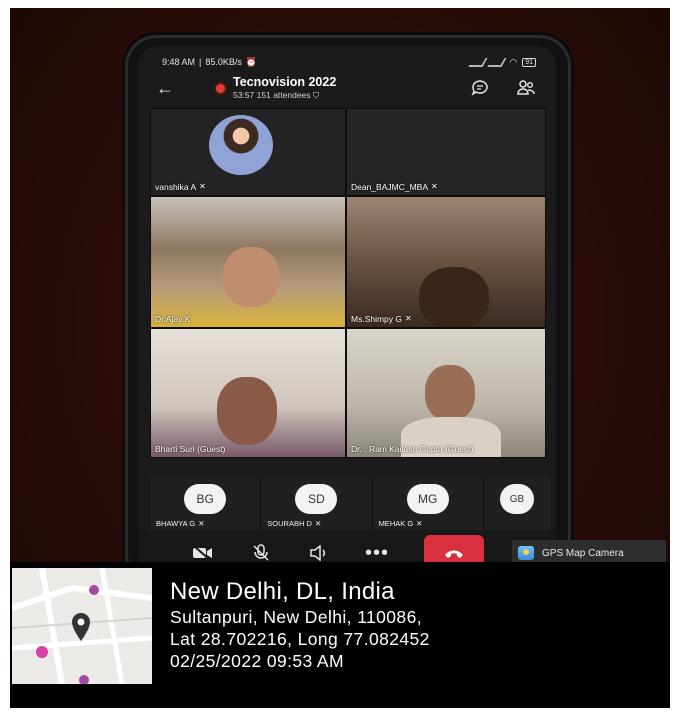 The image size is (679, 717). What do you see at coordinates (316, 499) in the screenshot?
I see `initials-avatar: SD` at bounding box center [316, 499].